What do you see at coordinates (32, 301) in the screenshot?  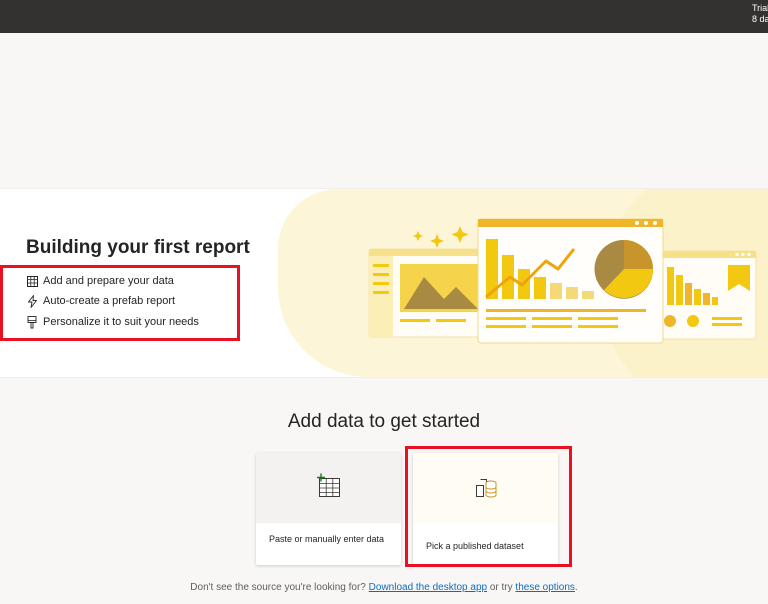 I see `lightning-icon` at bounding box center [32, 301].